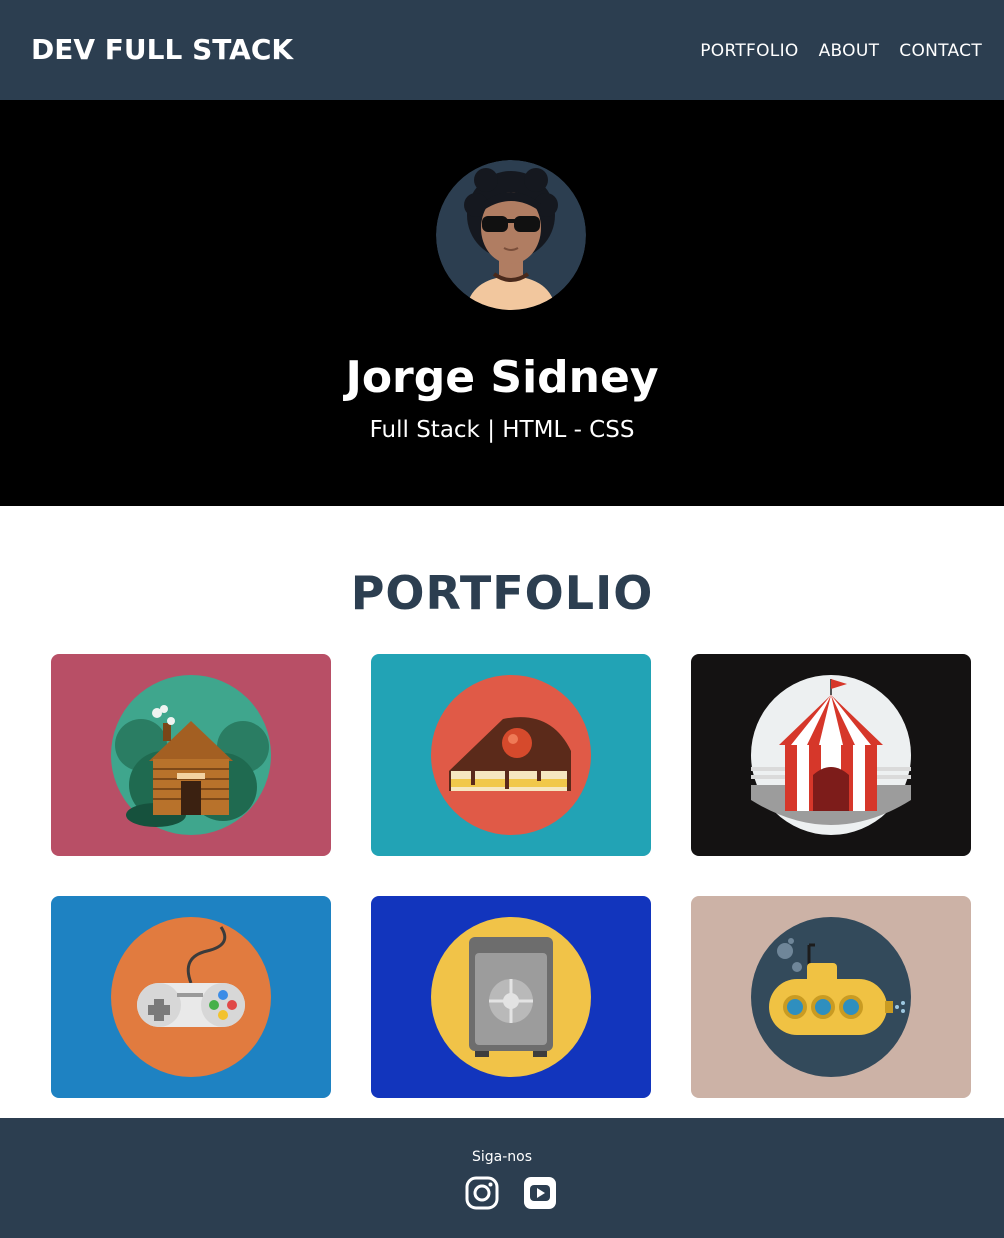 The image size is (1004, 1238). I want to click on avatar-sunglasses-icon, so click(511, 235).